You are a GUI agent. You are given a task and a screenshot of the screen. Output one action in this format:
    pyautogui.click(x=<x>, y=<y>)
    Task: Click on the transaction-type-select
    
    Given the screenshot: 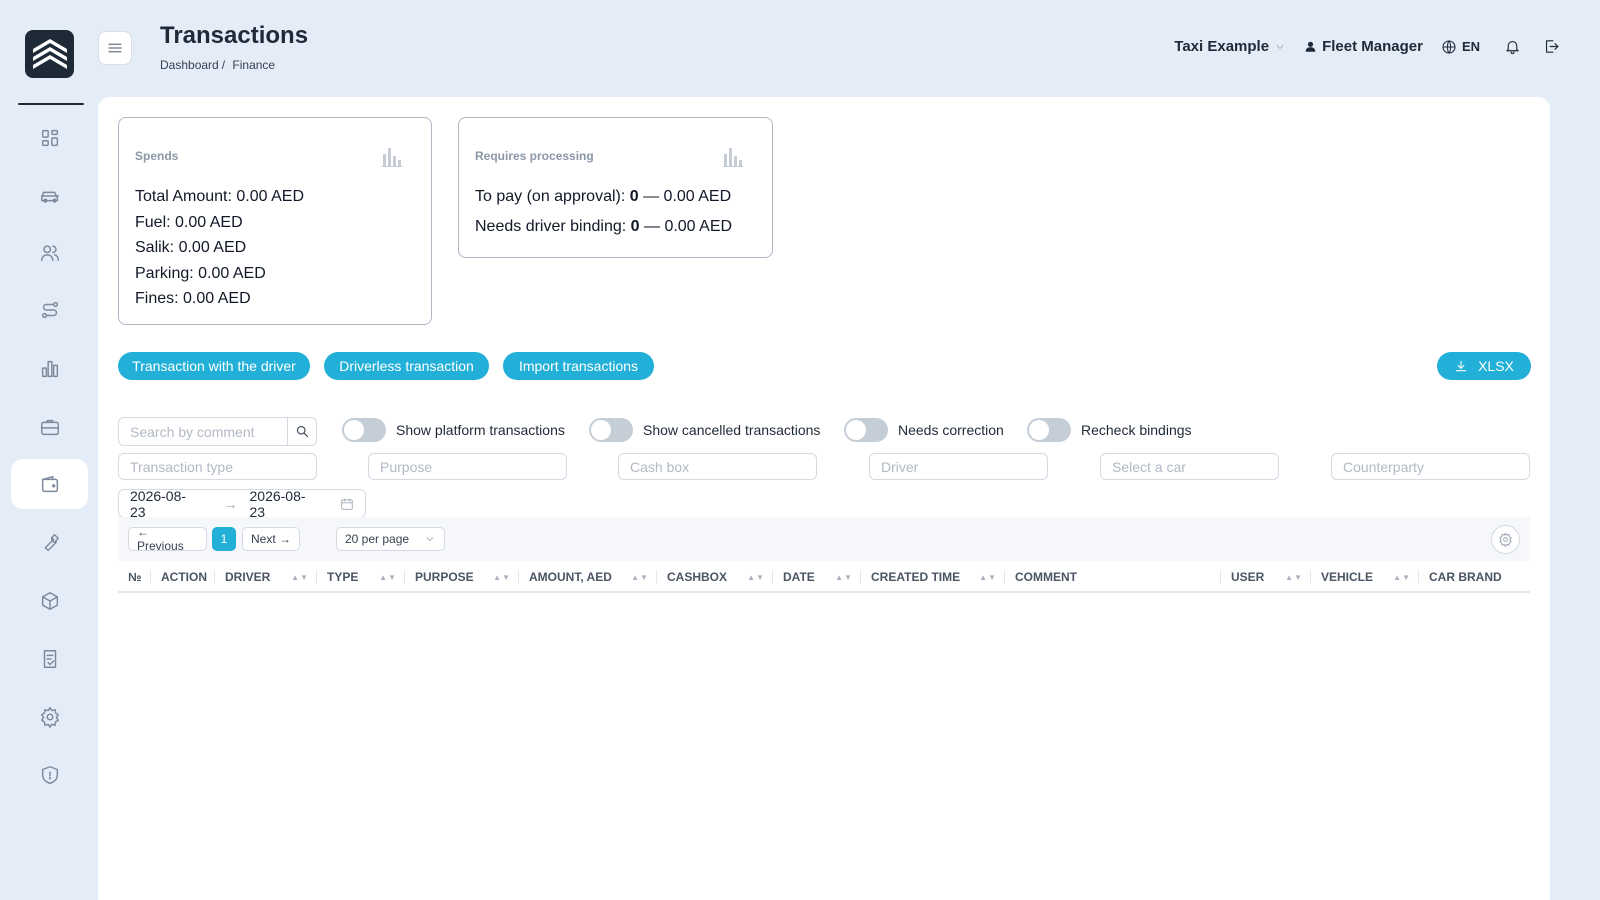 What is the action you would take?
    pyautogui.click(x=217, y=466)
    